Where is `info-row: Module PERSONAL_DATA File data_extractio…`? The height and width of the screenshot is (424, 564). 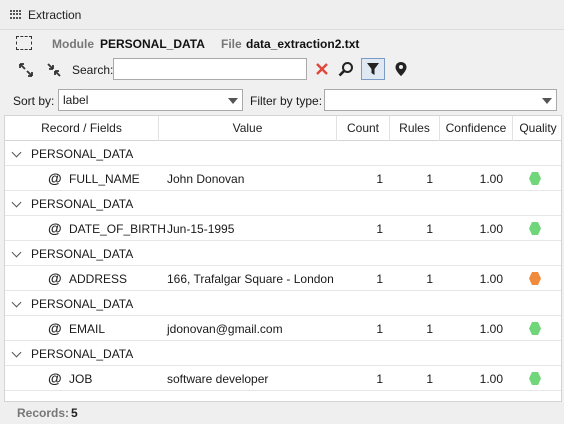
info-row: Module PERSONAL_DATA File data_extractio… is located at coordinates (282, 43).